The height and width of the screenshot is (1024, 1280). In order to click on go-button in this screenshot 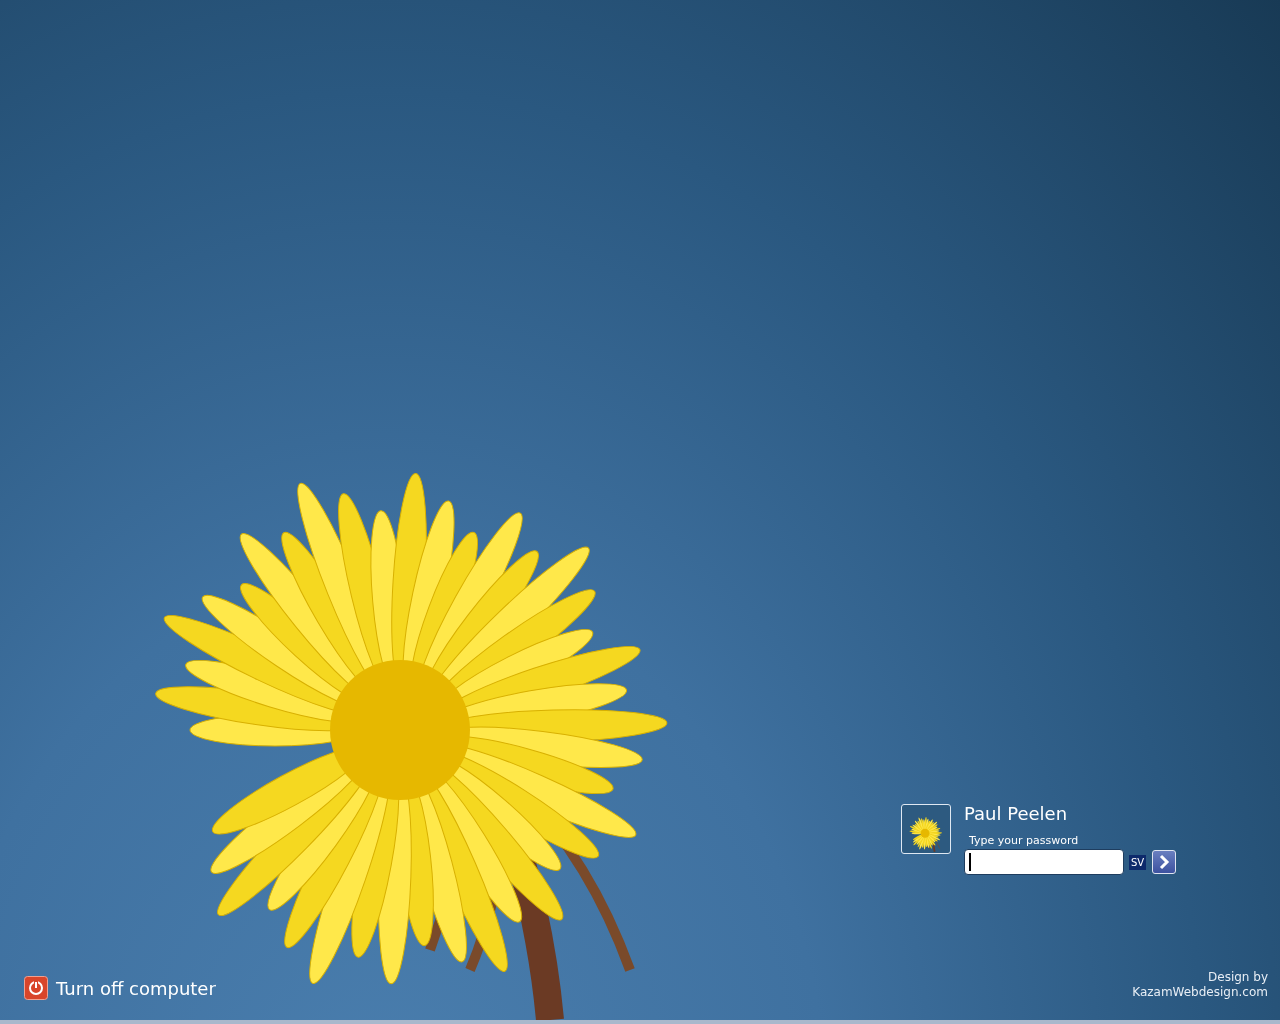, I will do `click(1164, 862)`.